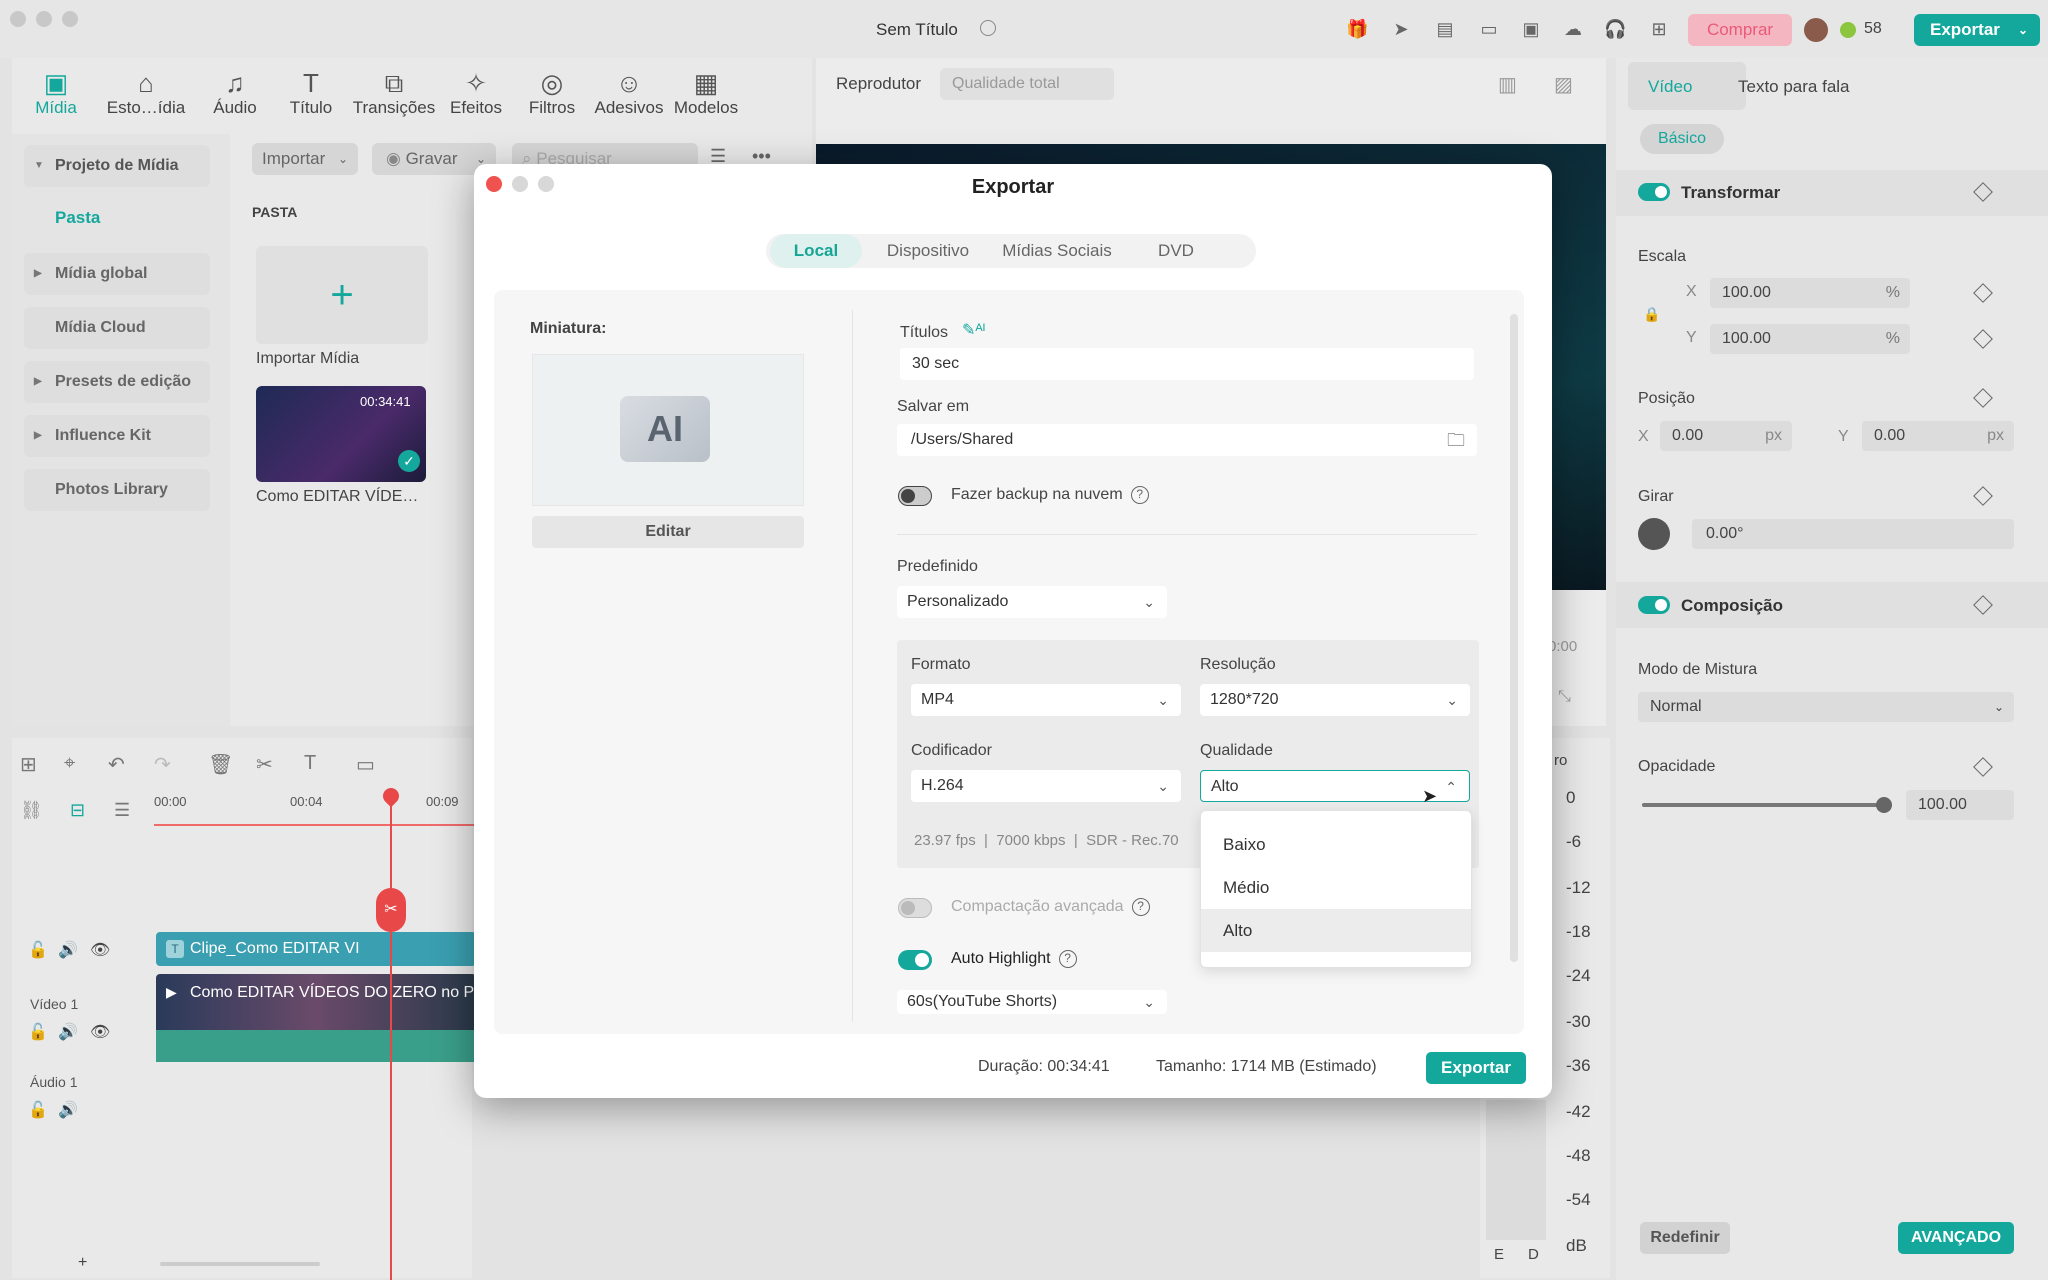 Image resolution: width=2048 pixels, height=1280 pixels. What do you see at coordinates (31, 810) in the screenshot?
I see `unlink-icon: ⛓` at bounding box center [31, 810].